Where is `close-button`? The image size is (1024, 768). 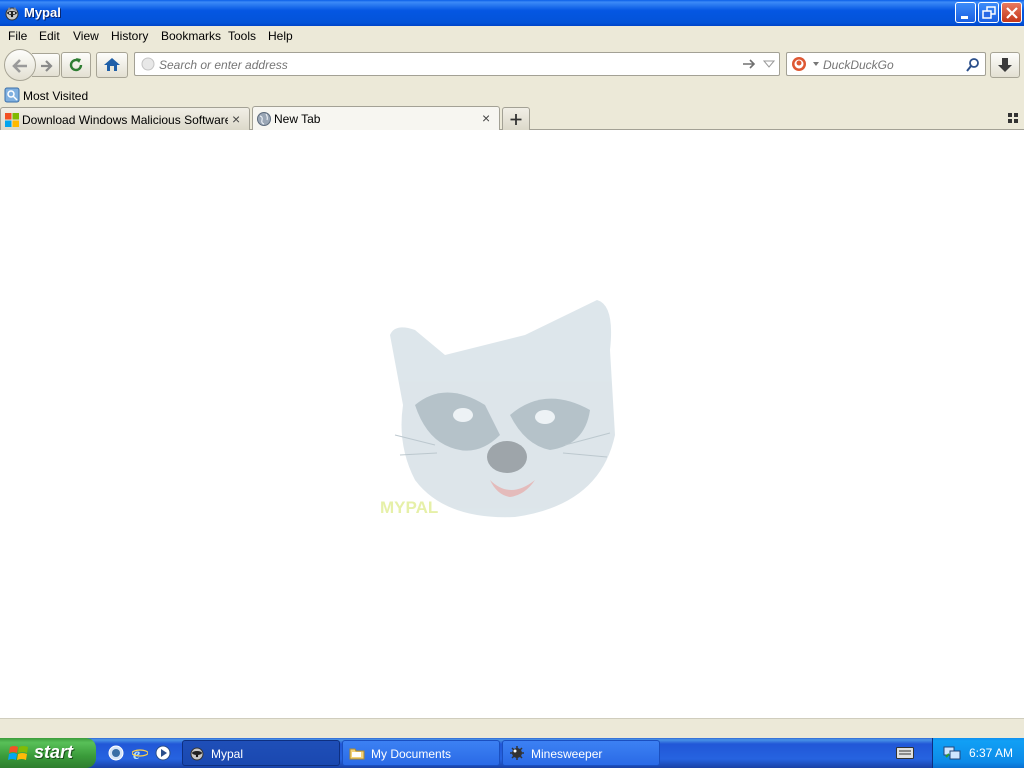 close-button is located at coordinates (1011, 12).